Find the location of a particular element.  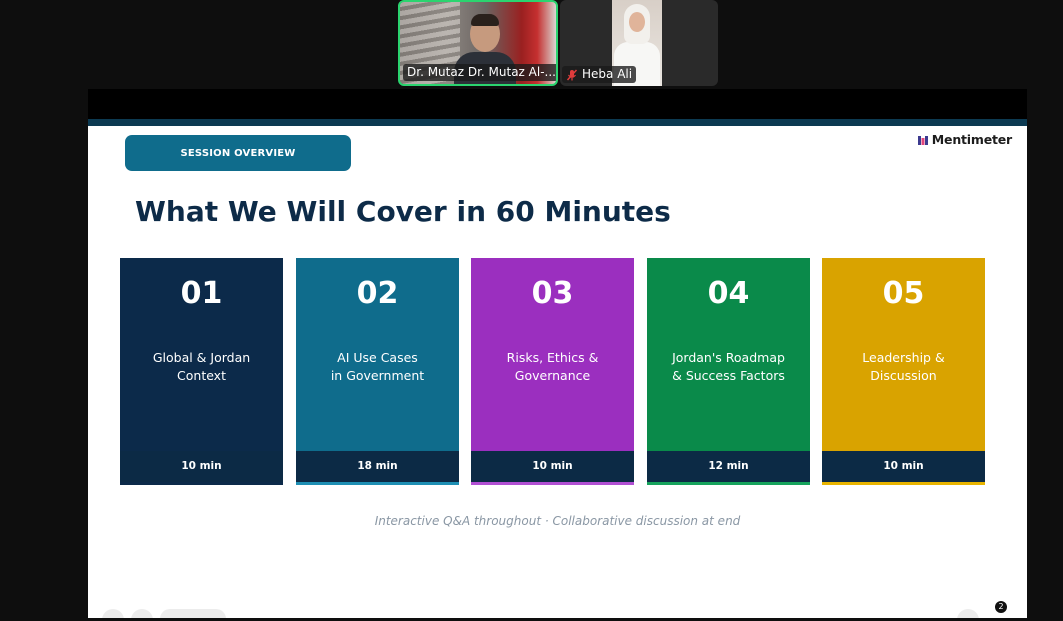

slide-control-button is located at coordinates (142, 613).